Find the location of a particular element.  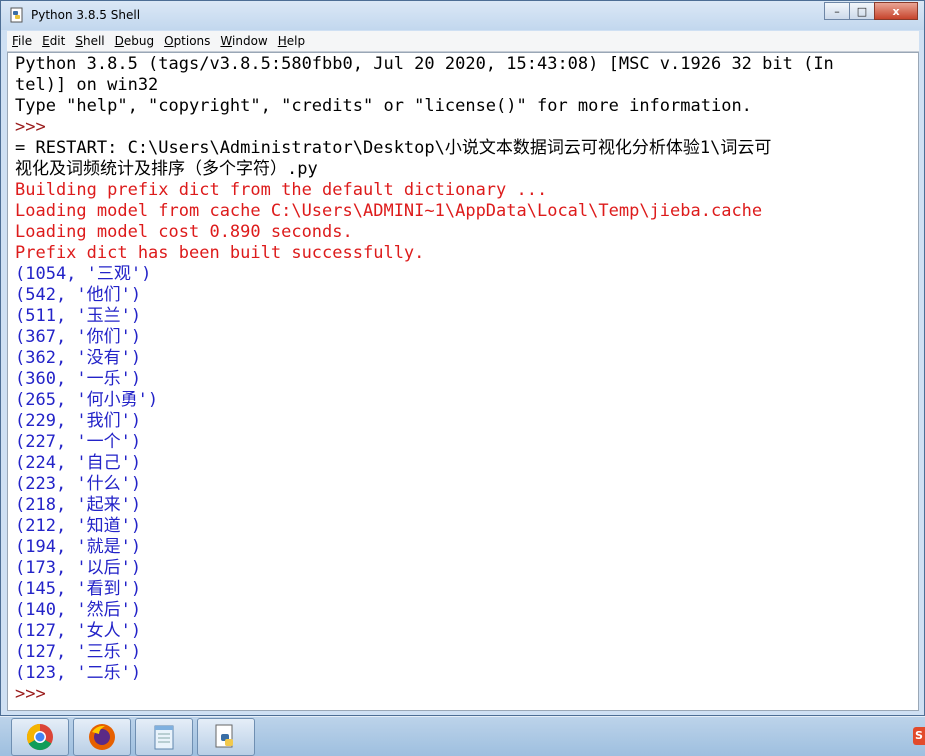

notepad-icon is located at coordinates (164, 737).